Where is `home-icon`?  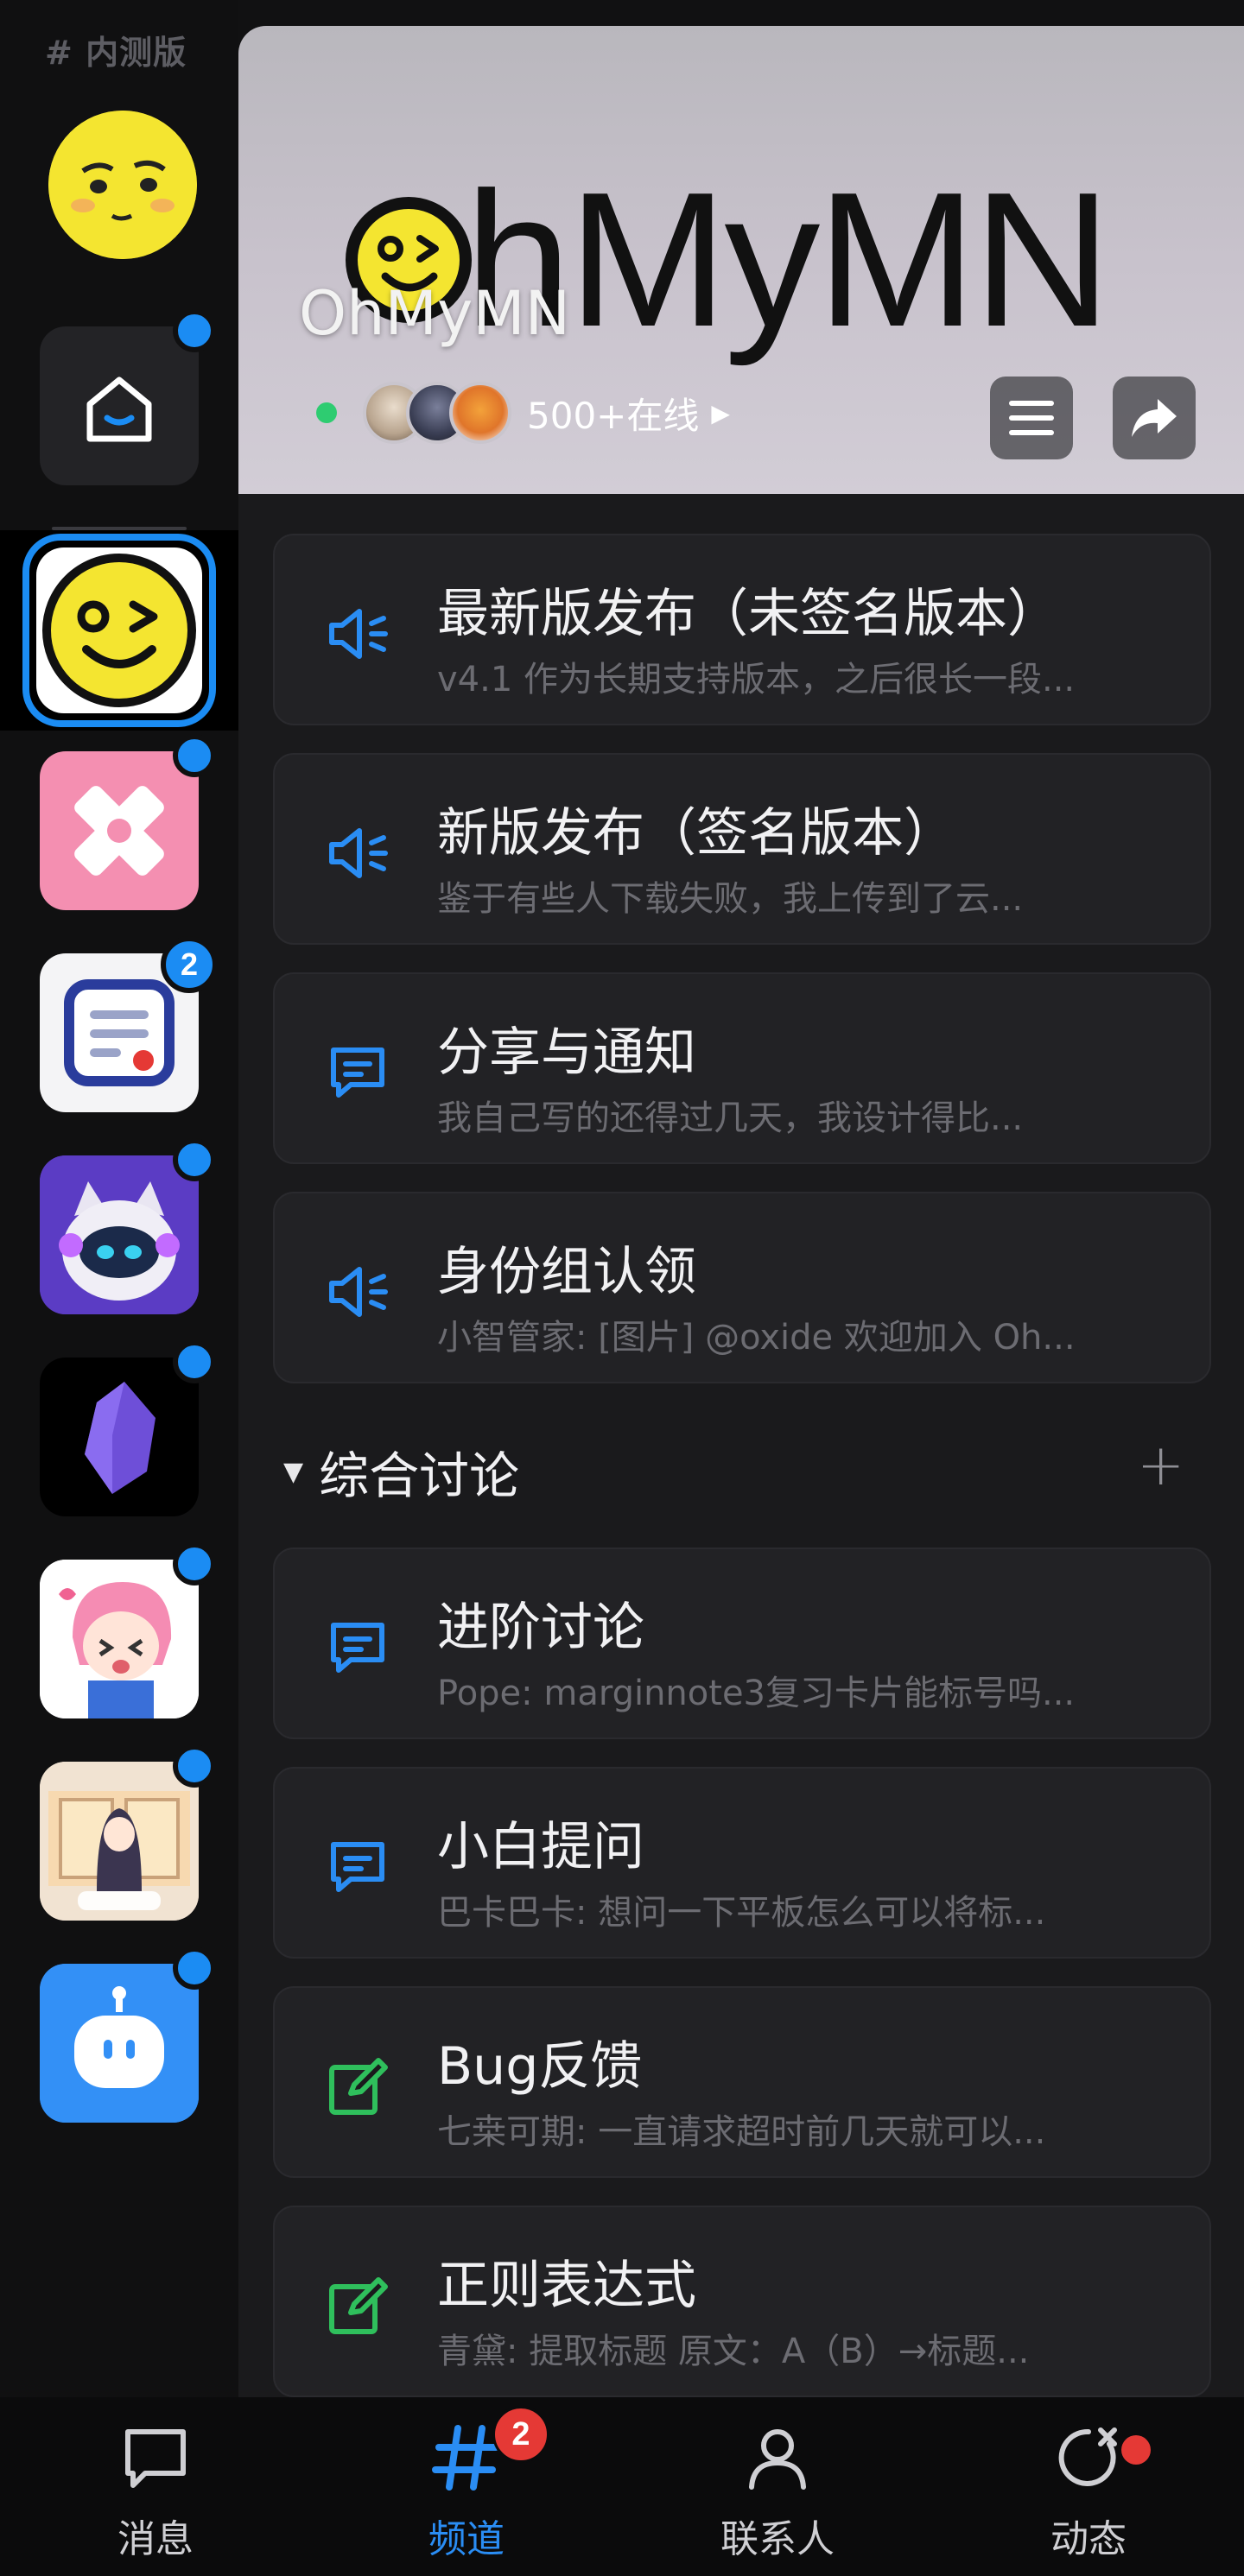 home-icon is located at coordinates (119, 409).